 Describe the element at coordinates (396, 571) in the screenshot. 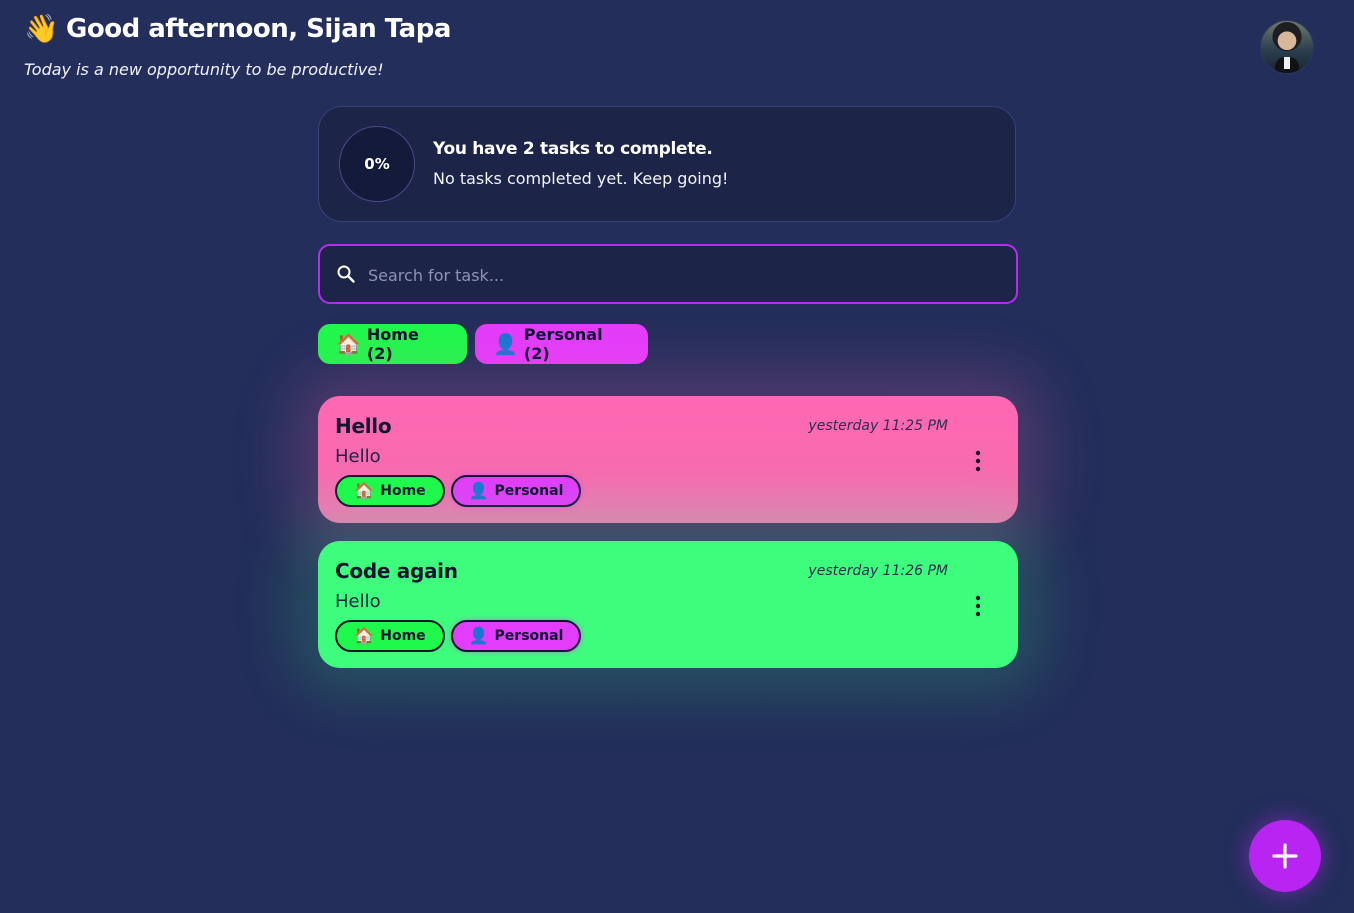

I see `task-title: Code again` at that location.